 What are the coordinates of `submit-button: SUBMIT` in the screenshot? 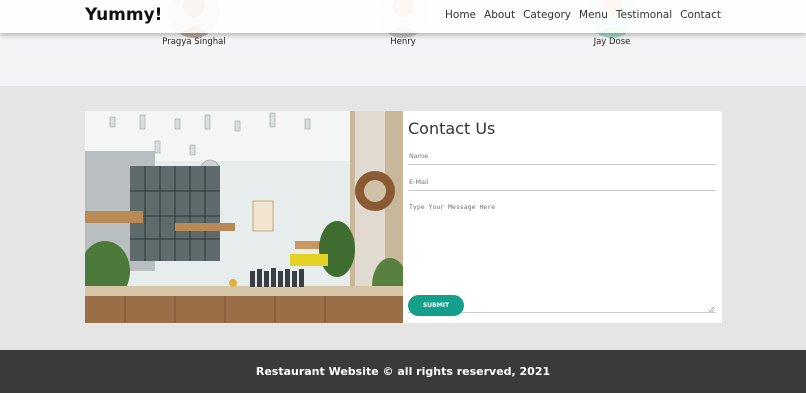 It's located at (436, 305).